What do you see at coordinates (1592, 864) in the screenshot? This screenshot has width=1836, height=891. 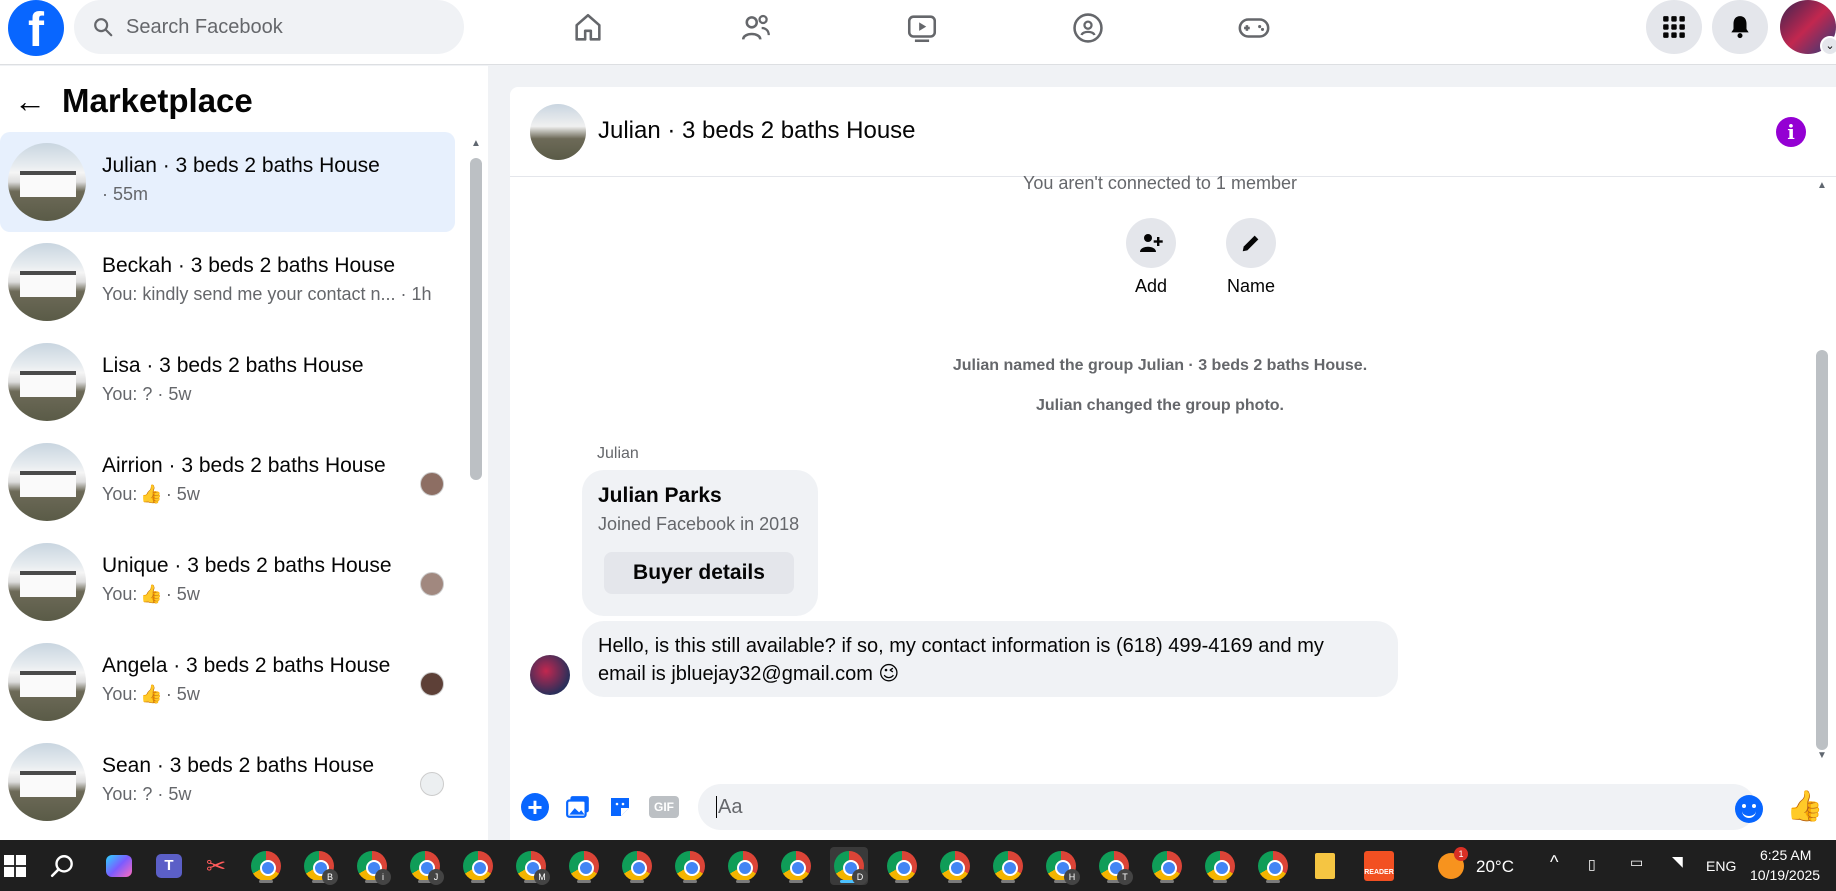 I see `device-icon: ▯` at bounding box center [1592, 864].